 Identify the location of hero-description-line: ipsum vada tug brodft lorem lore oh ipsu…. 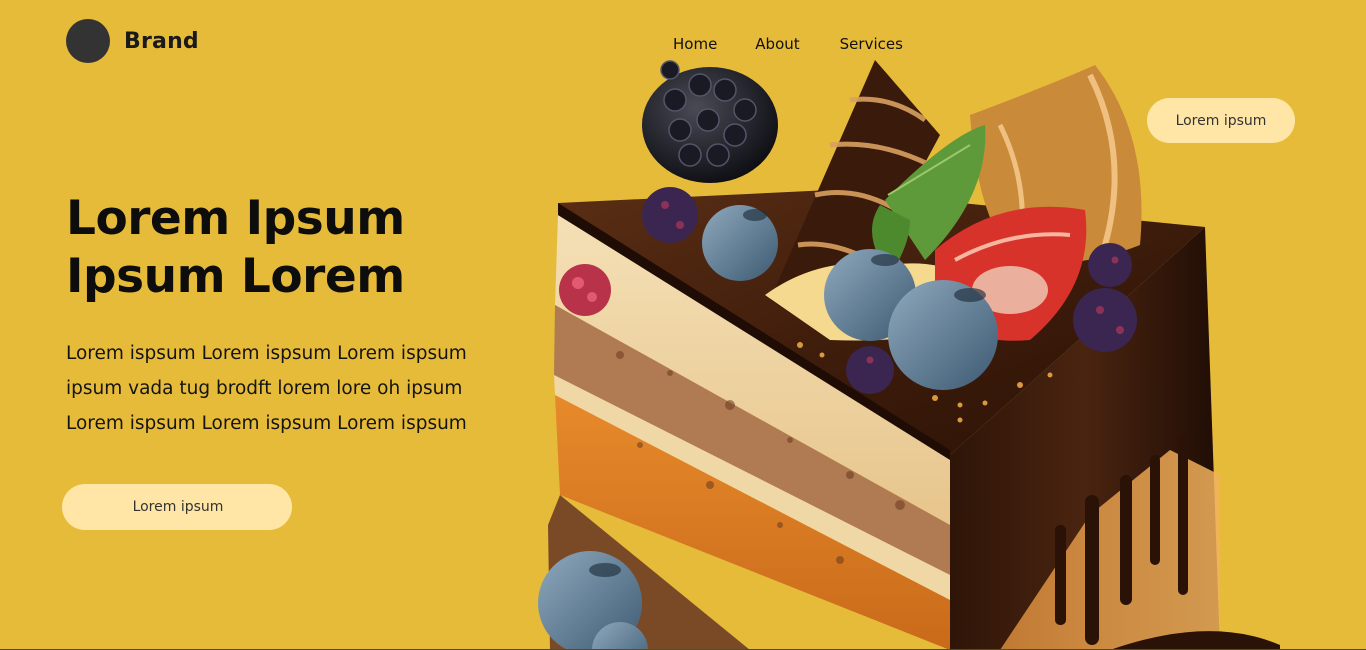
(264, 388).